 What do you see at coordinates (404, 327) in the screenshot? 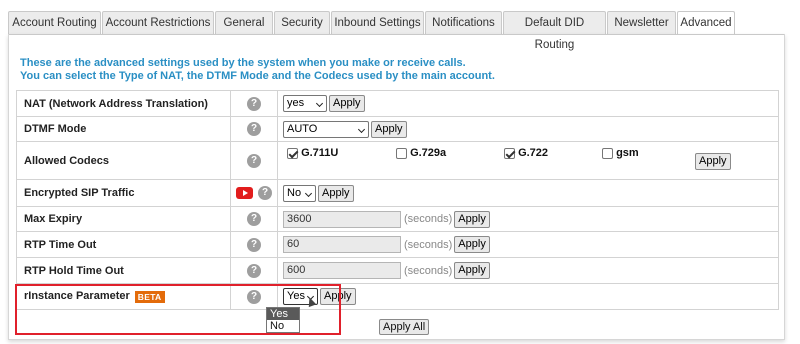
I see `apply-all-button: Apply All` at bounding box center [404, 327].